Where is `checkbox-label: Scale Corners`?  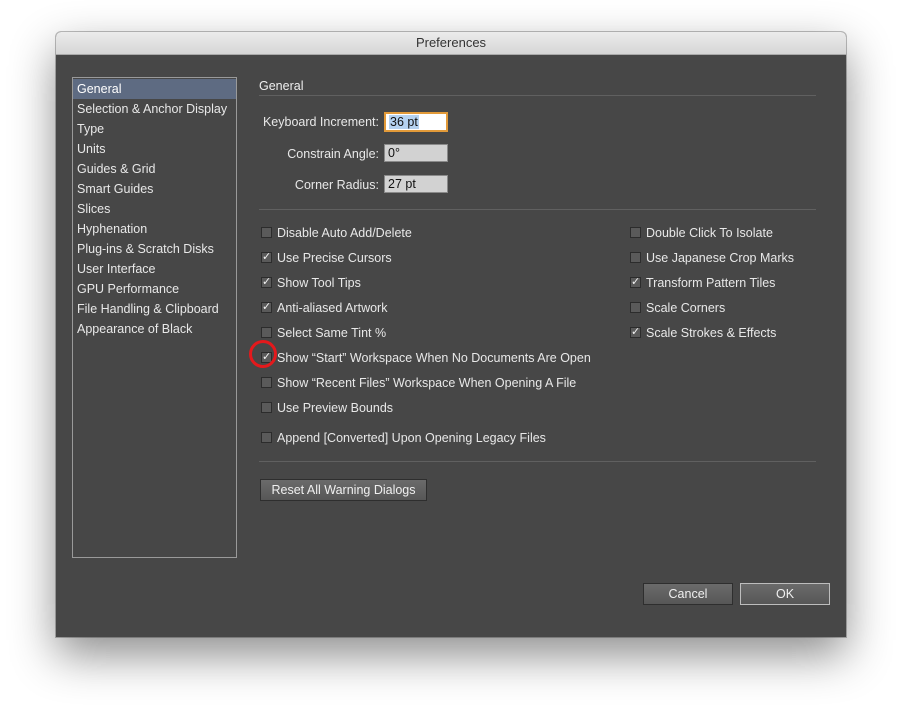
checkbox-label: Scale Corners is located at coordinates (686, 308).